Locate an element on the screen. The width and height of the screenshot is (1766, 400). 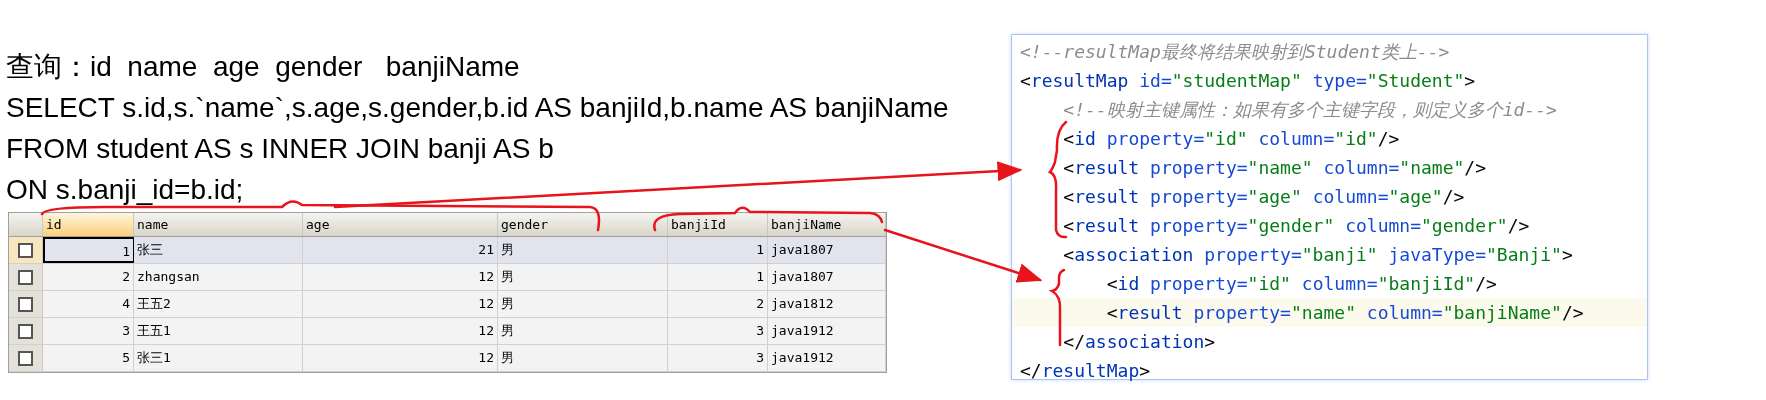
code-line: </resultMap> is located at coordinates (1085, 371).